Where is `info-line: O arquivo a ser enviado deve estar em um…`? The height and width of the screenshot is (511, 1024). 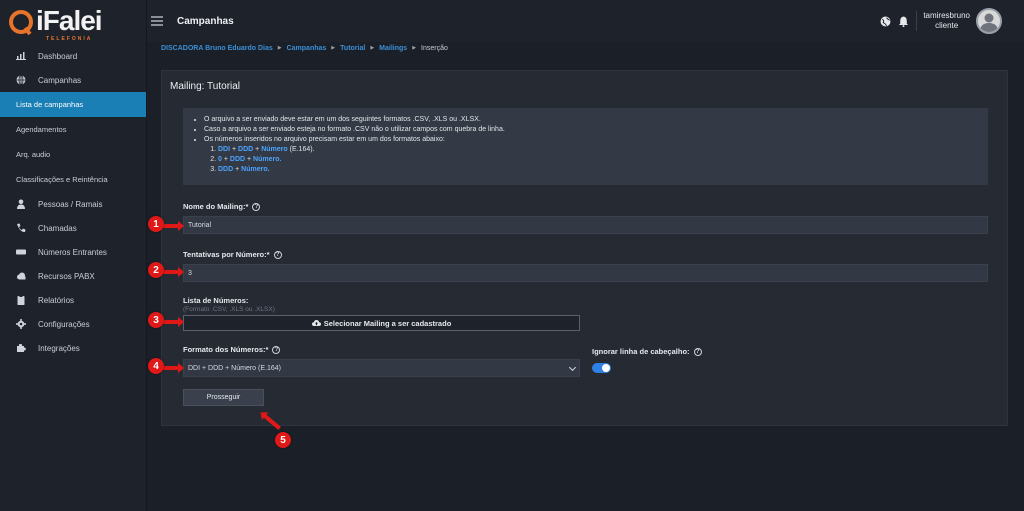
info-line: O arquivo a ser enviado deve estar em um… is located at coordinates (590, 120).